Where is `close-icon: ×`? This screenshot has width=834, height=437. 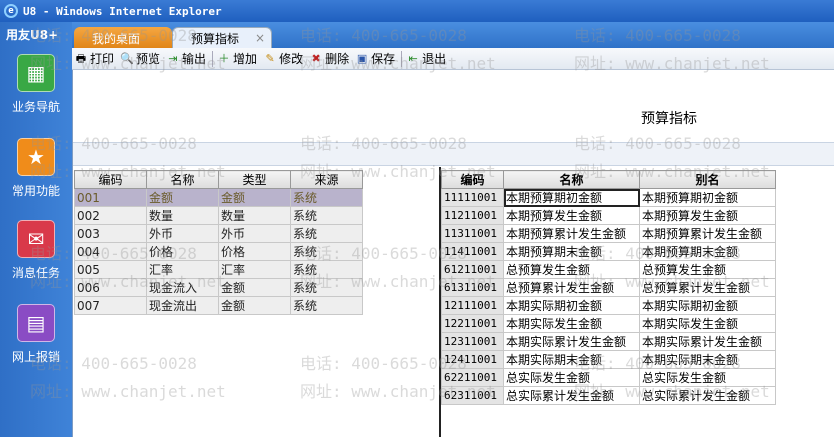 close-icon: × is located at coordinates (260, 38).